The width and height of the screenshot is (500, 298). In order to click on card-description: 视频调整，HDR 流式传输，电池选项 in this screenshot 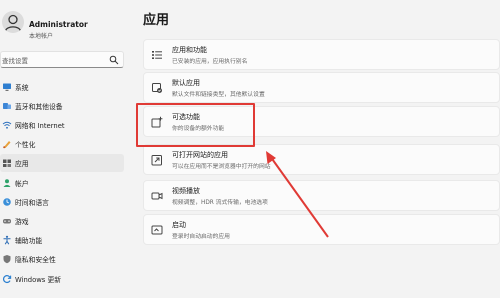, I will do `click(220, 203)`.